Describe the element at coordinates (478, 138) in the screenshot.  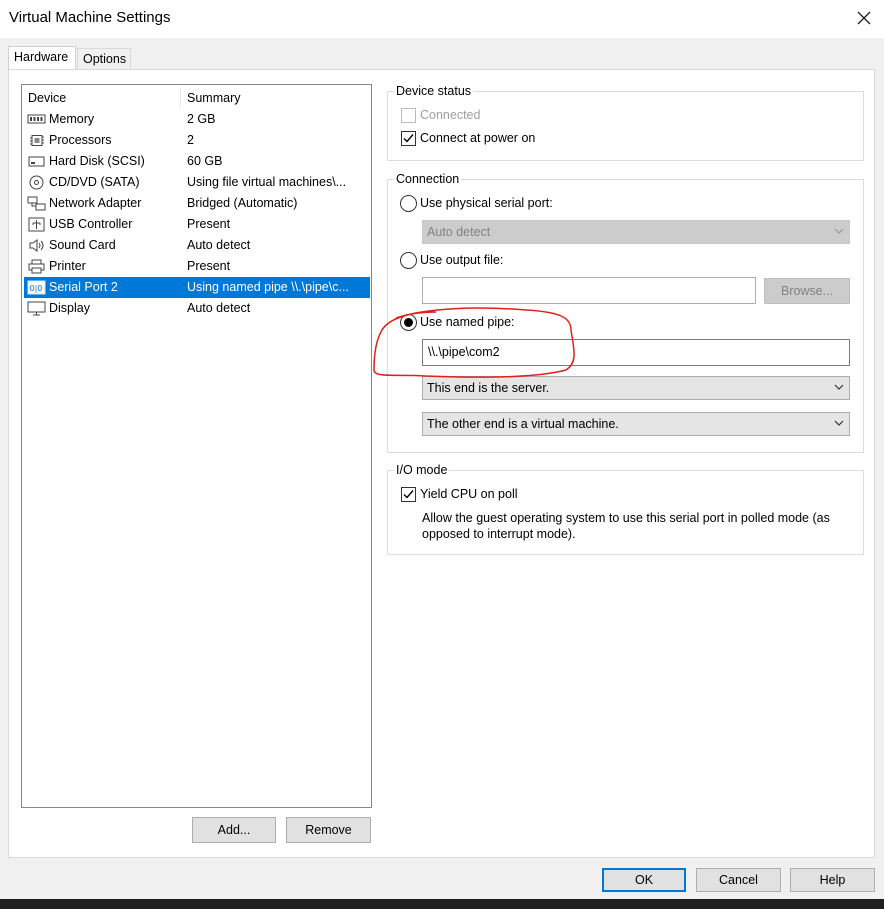
I see `connect-power-label: Connect at power on` at that location.